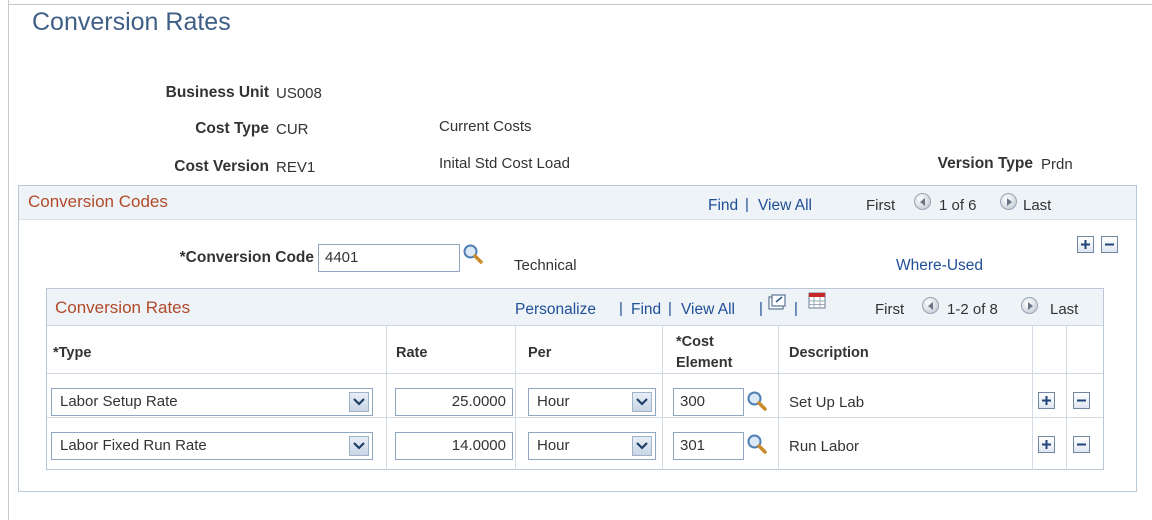 This screenshot has width=1152, height=520. Describe the element at coordinates (575, 349) in the screenshot. I see `column-header-row` at that location.